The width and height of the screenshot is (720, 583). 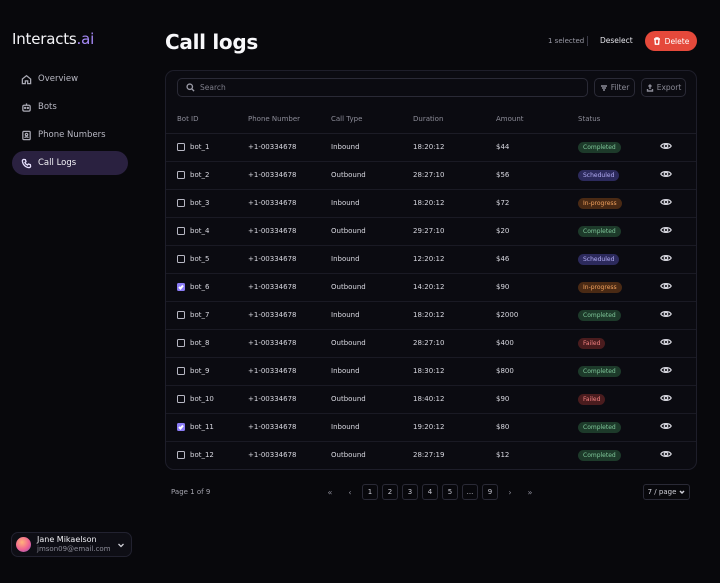 I want to click on column-header-amount: Amount, so click(x=537, y=119).